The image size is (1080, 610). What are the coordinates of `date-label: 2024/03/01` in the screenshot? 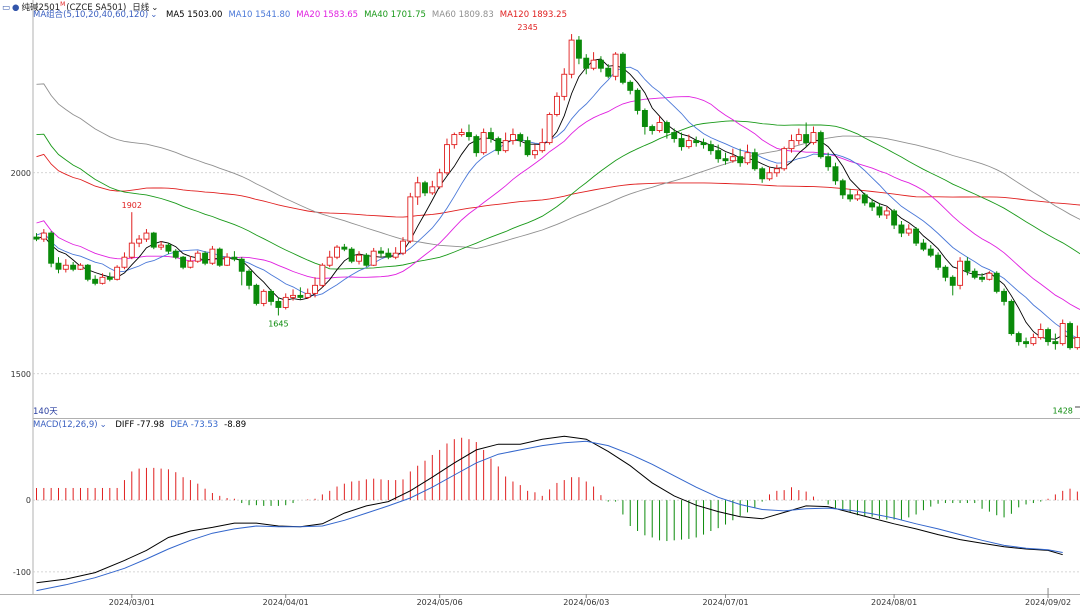 It's located at (132, 602).